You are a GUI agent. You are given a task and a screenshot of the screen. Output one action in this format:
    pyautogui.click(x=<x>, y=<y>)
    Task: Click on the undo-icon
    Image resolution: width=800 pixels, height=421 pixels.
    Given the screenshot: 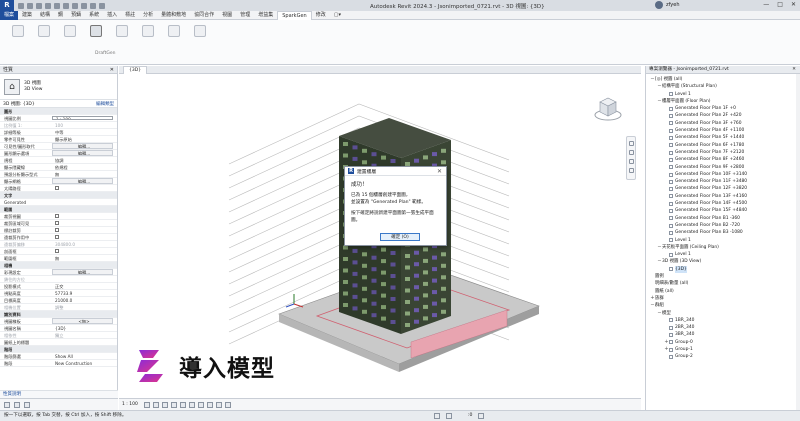 What is the action you would take?
    pyautogui.click(x=48, y=5)
    